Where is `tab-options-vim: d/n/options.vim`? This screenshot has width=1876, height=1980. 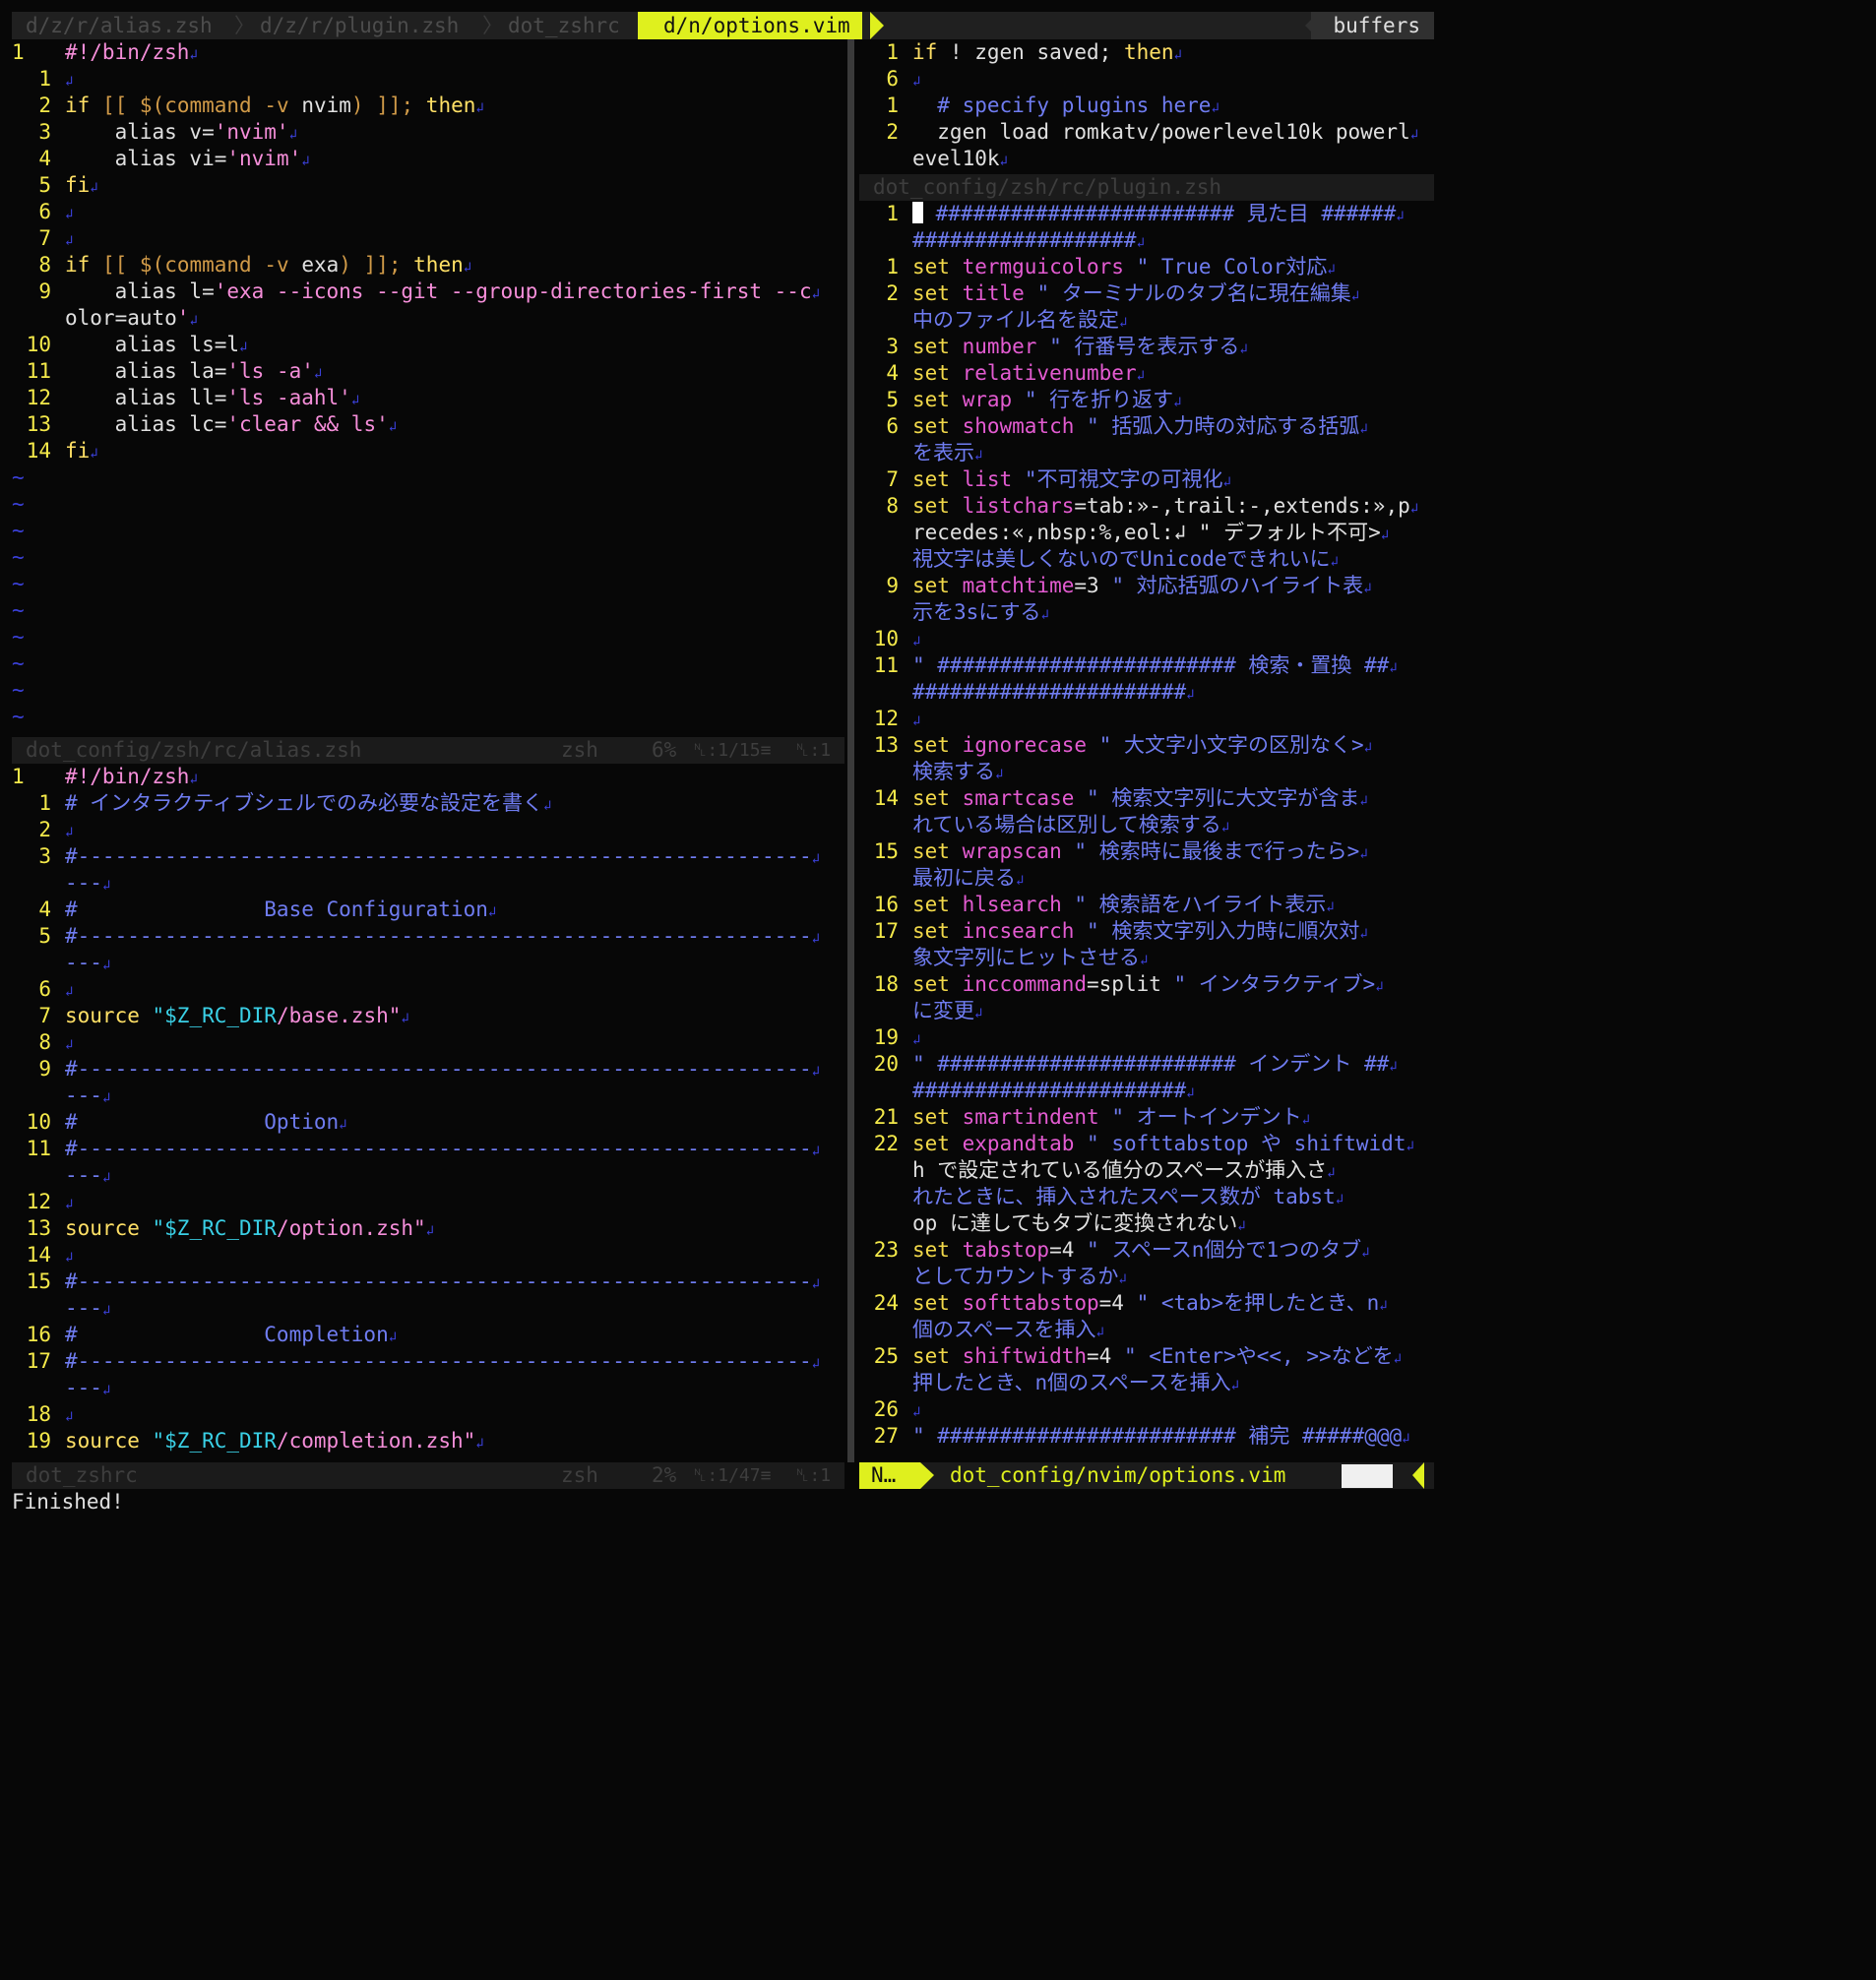
tab-options-vim: d/n/options.vim is located at coordinates (750, 26).